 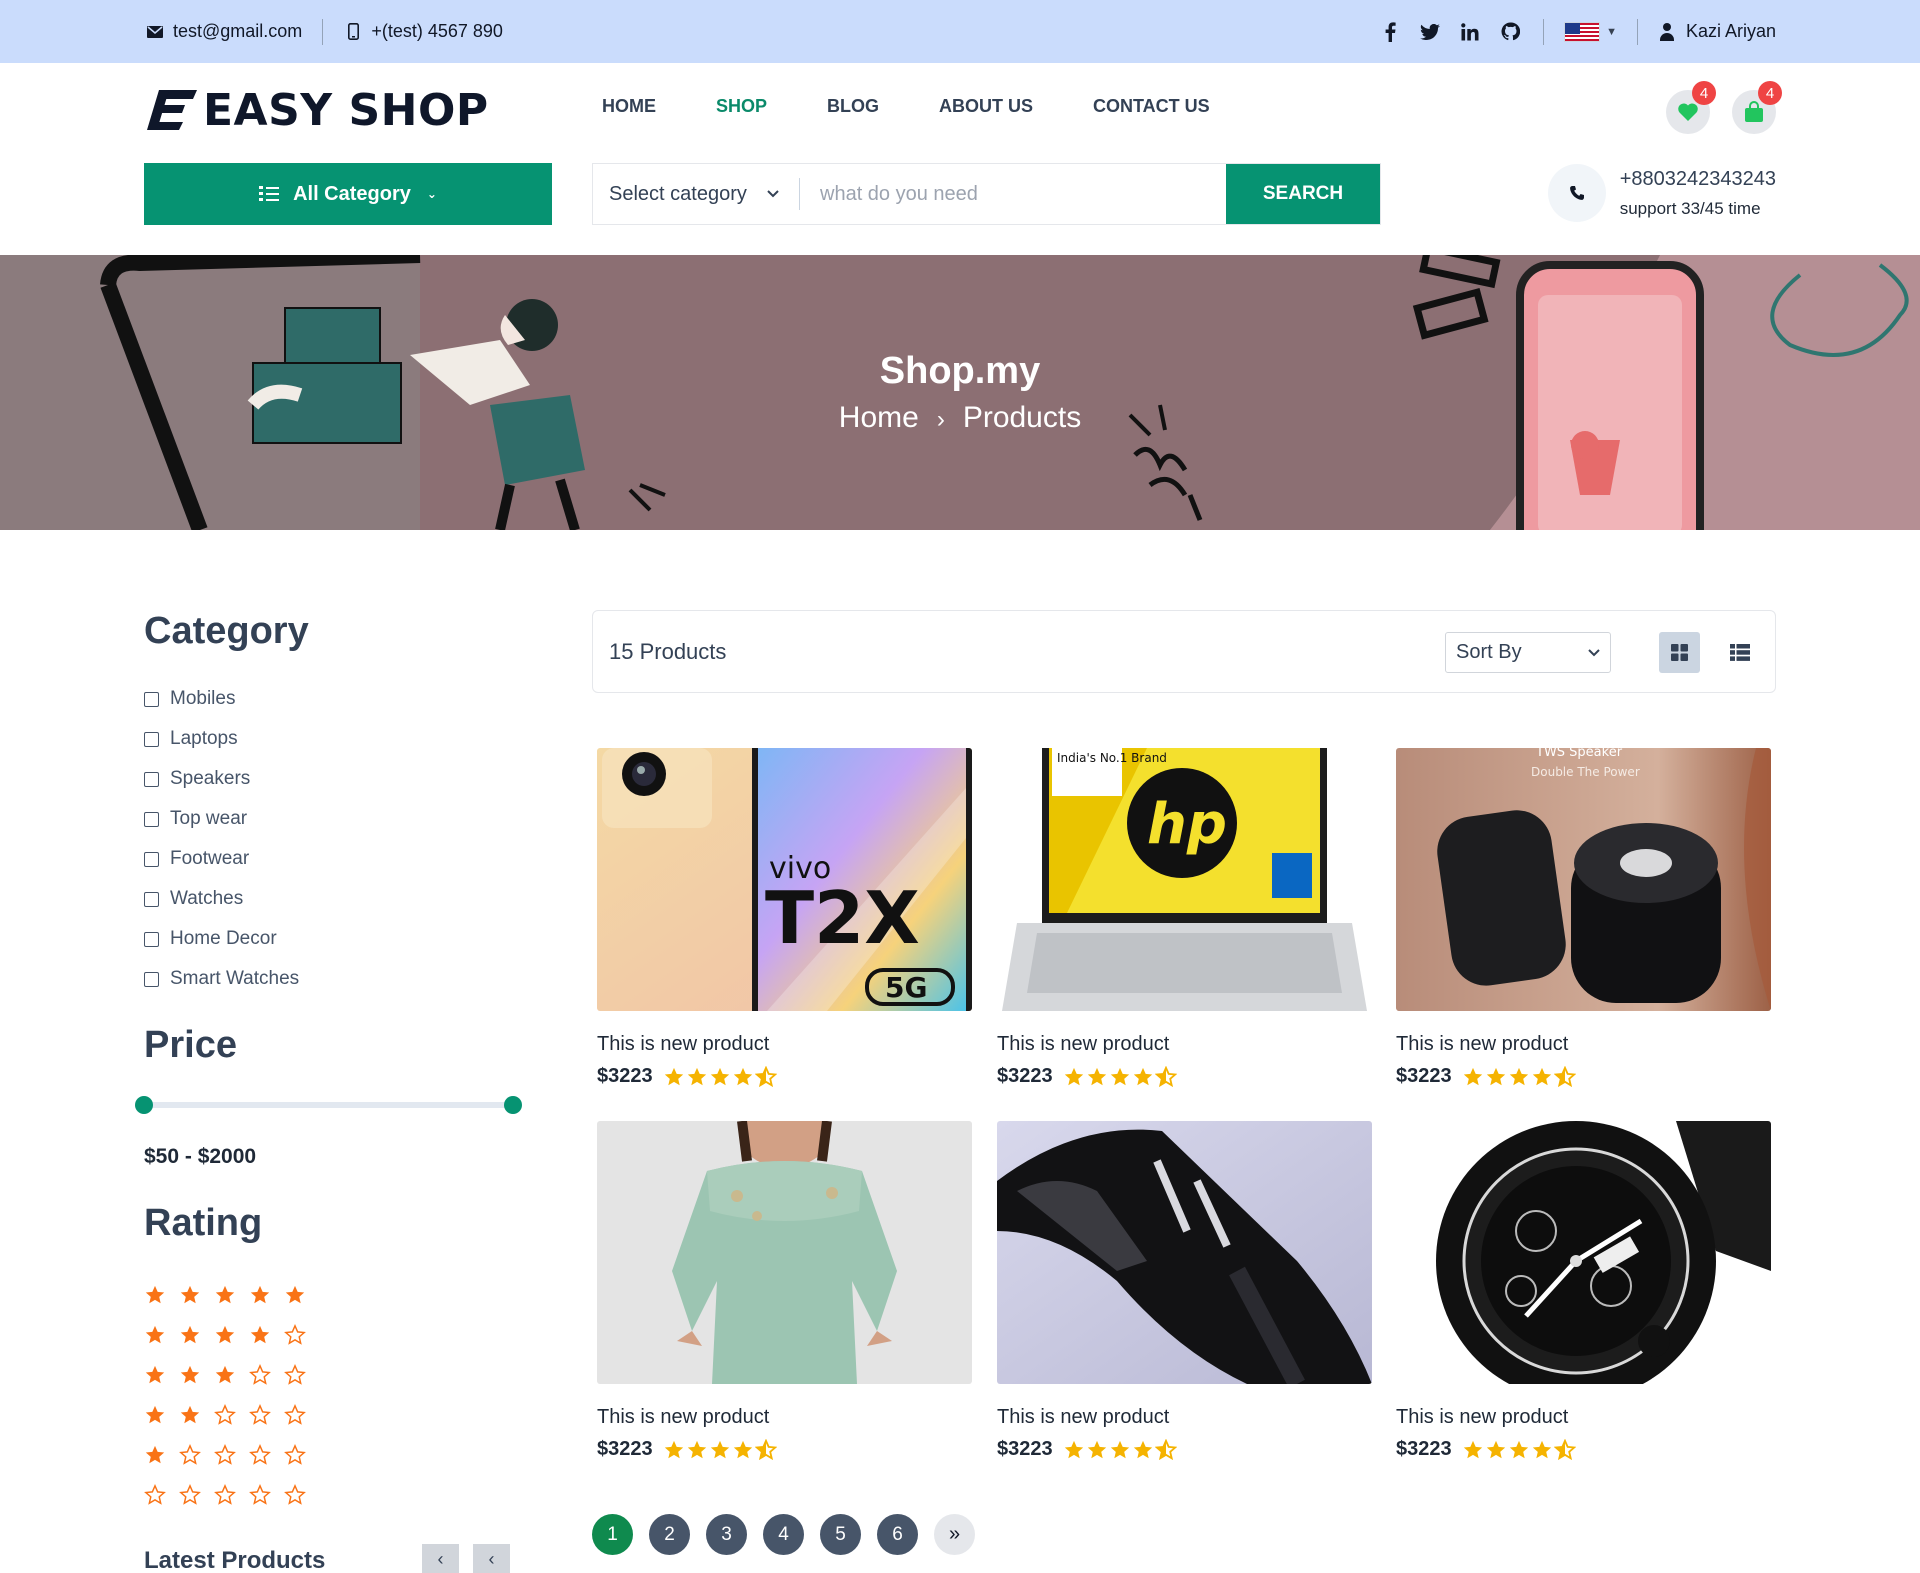 I want to click on price-range-slider, so click(x=328, y=1105).